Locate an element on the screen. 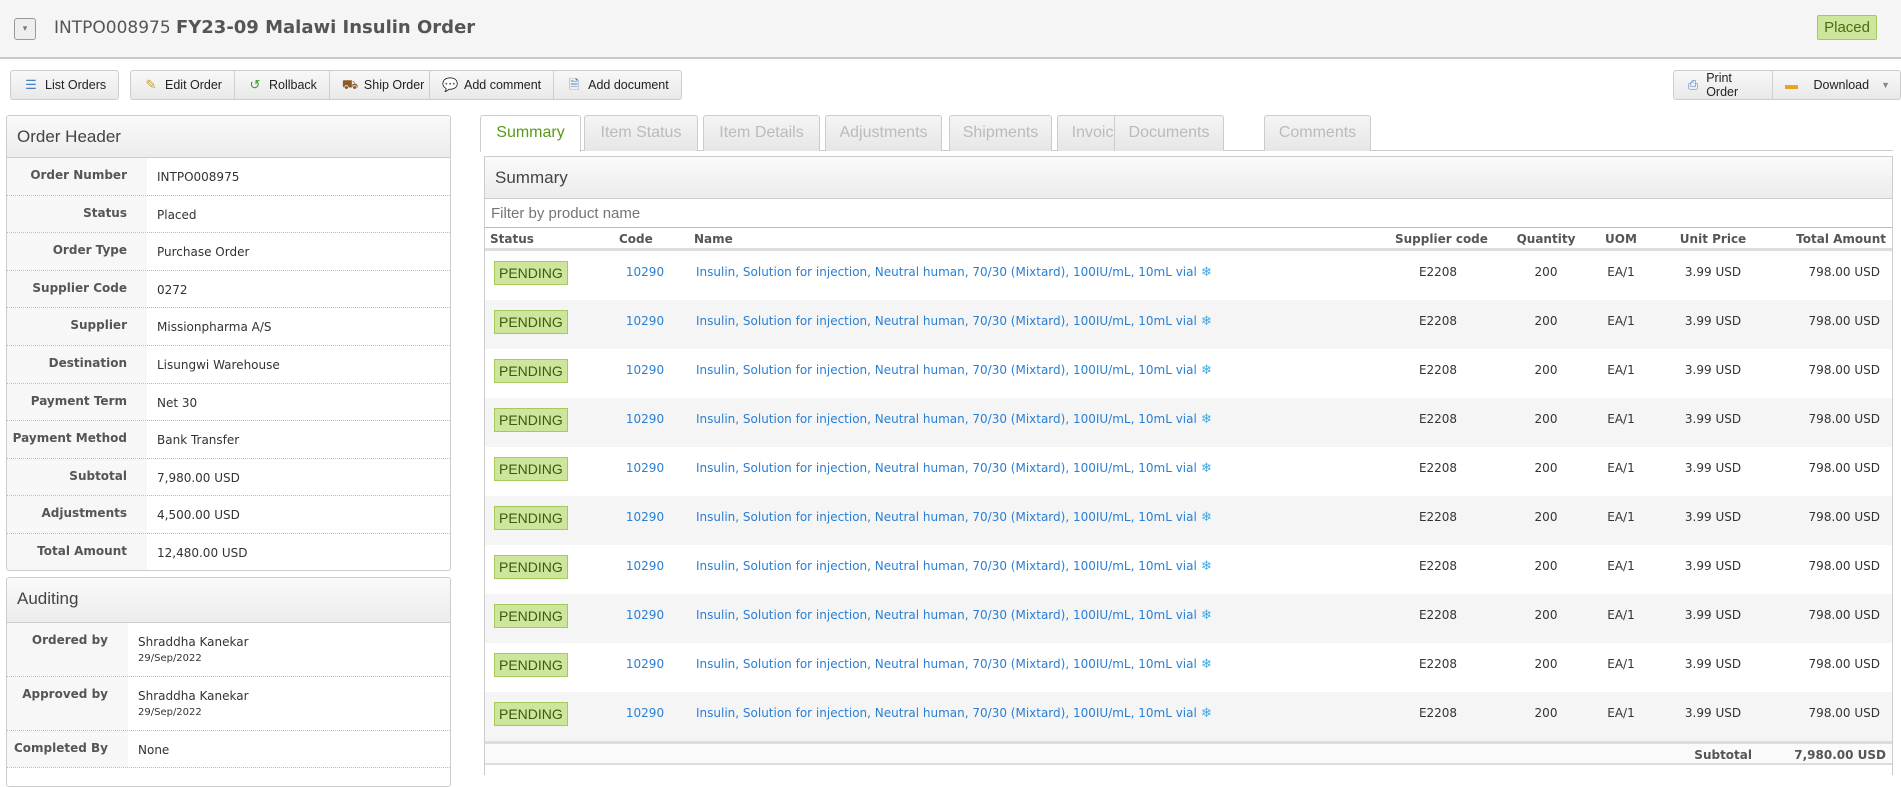 Image resolution: width=1901 pixels, height=787 pixels. print-order-button: ⎙ Print Order is located at coordinates (1724, 85).